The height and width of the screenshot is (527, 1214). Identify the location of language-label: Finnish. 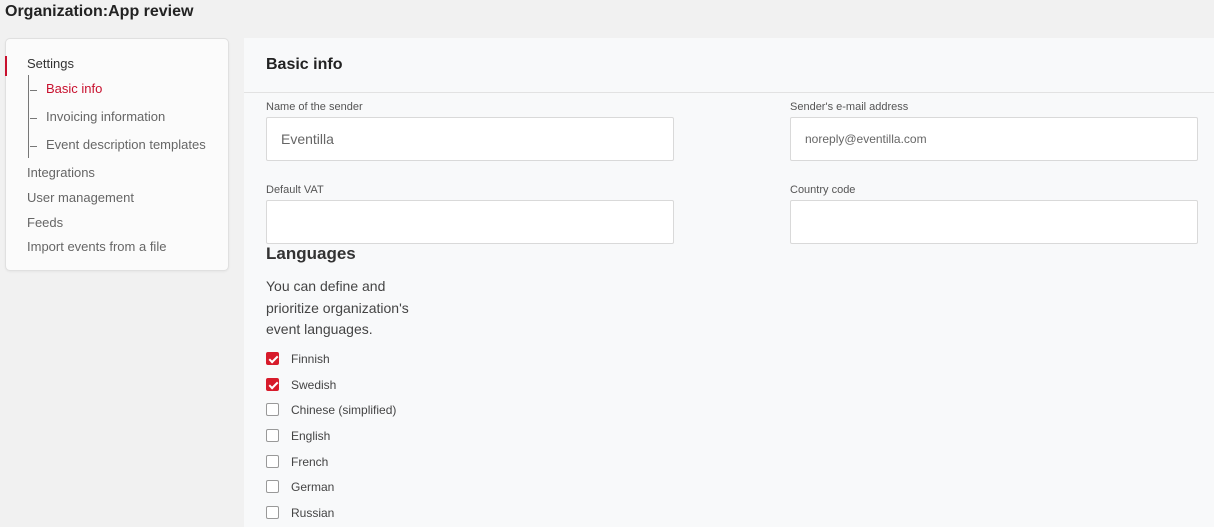
(310, 359).